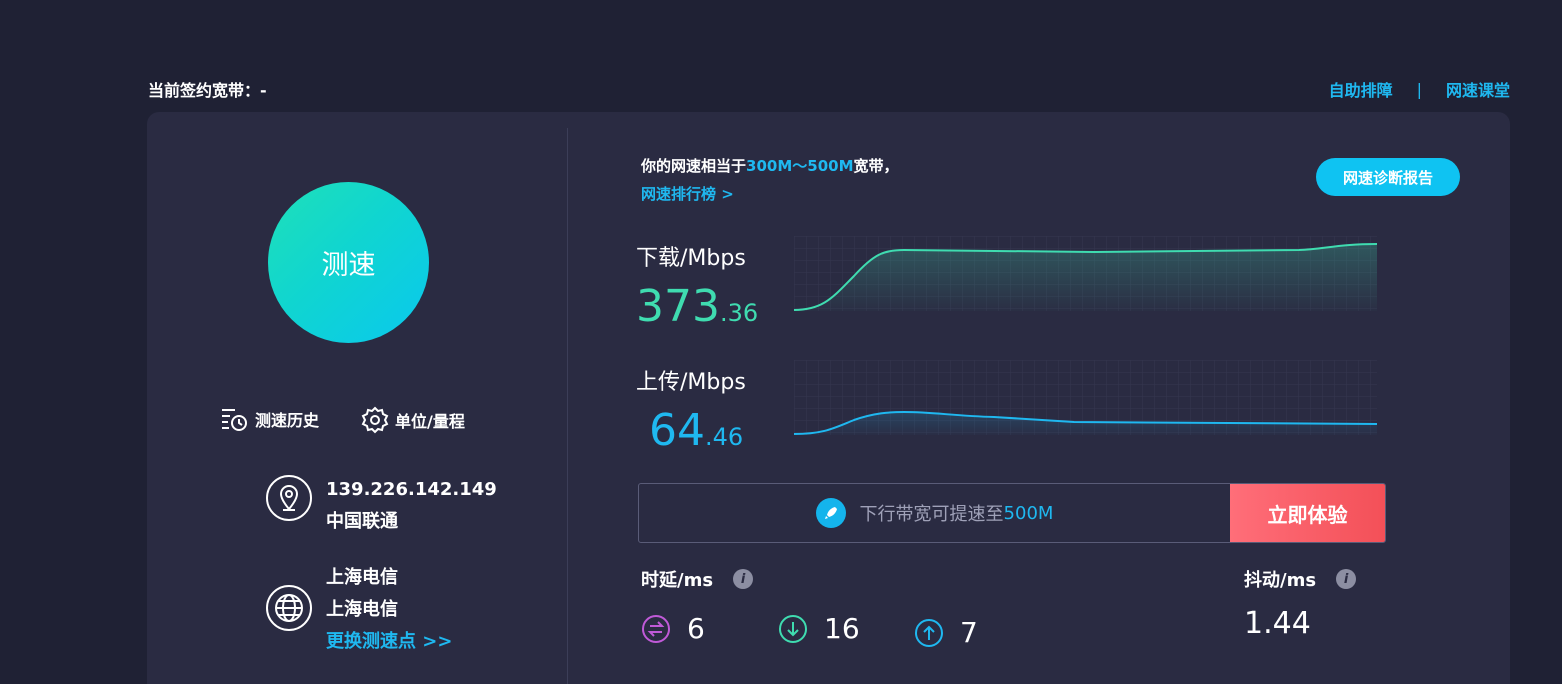 The image size is (1562, 684). I want to click on upload-value: 64.46, so click(696, 434).